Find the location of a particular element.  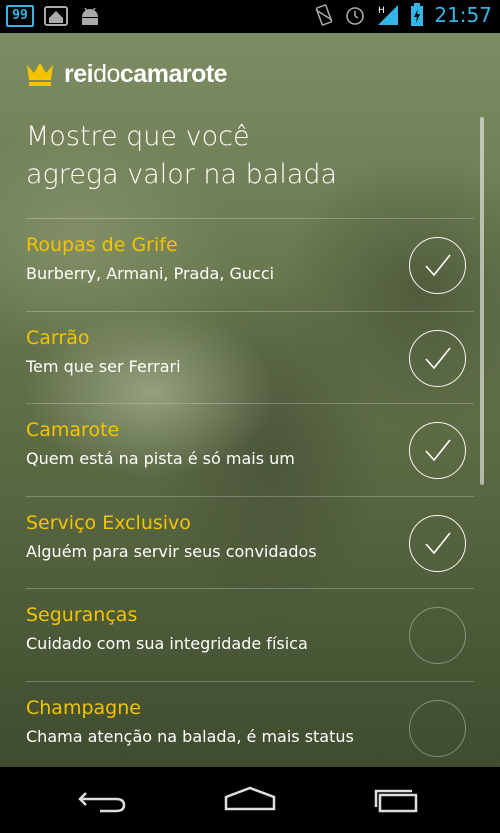

item-title: Roupas de Grife is located at coordinates (102, 245).